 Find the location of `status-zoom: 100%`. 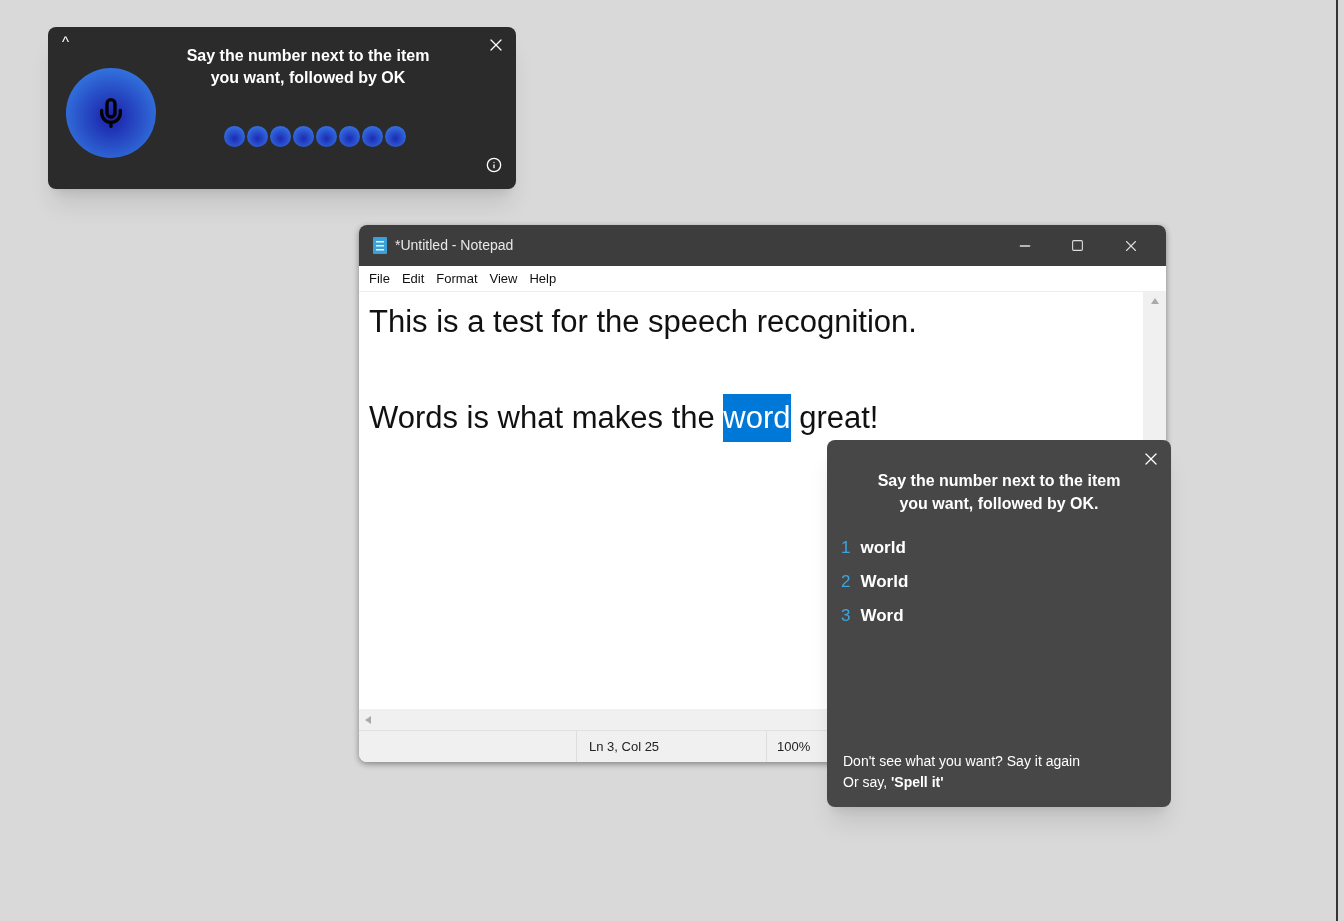

status-zoom: 100% is located at coordinates (794, 746).